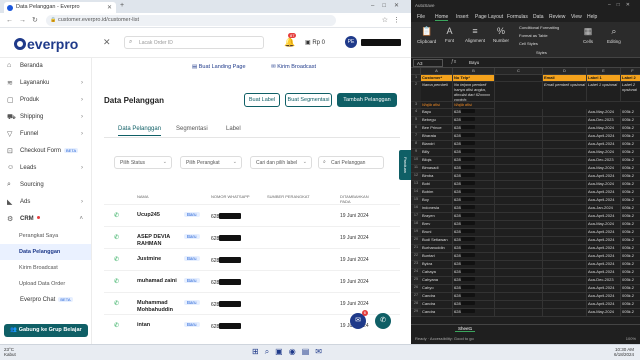  What do you see at coordinates (421, 17) in the screenshot?
I see `menu-file: File` at bounding box center [421, 17].